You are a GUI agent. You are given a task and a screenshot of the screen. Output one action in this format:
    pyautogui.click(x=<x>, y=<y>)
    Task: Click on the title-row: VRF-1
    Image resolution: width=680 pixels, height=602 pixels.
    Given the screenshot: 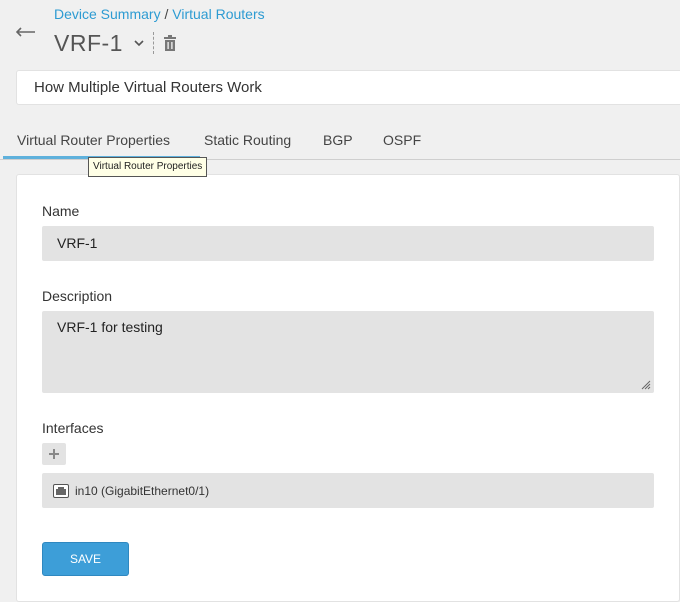 What is the action you would take?
    pyautogui.click(x=115, y=43)
    